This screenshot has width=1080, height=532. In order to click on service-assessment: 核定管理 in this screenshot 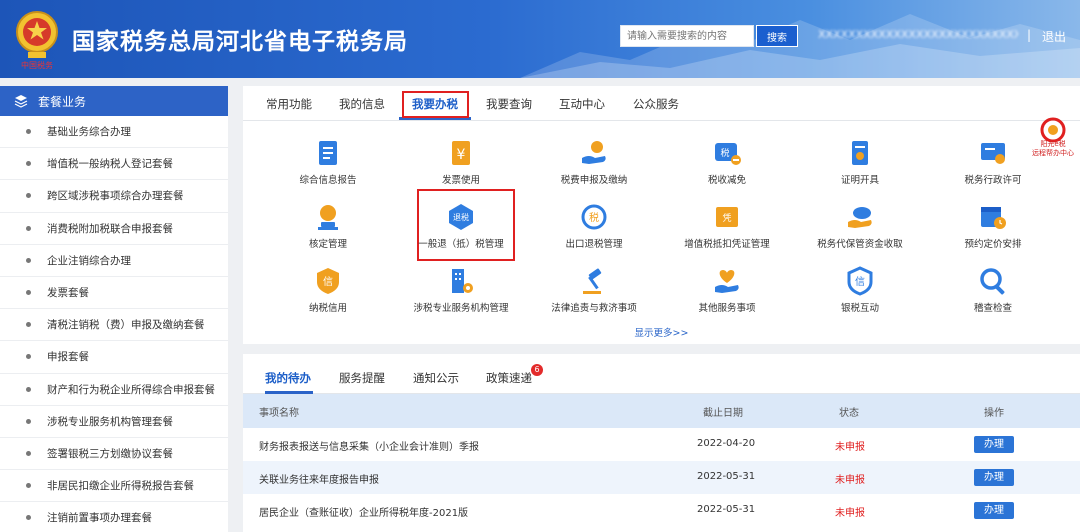, I will do `click(328, 226)`.